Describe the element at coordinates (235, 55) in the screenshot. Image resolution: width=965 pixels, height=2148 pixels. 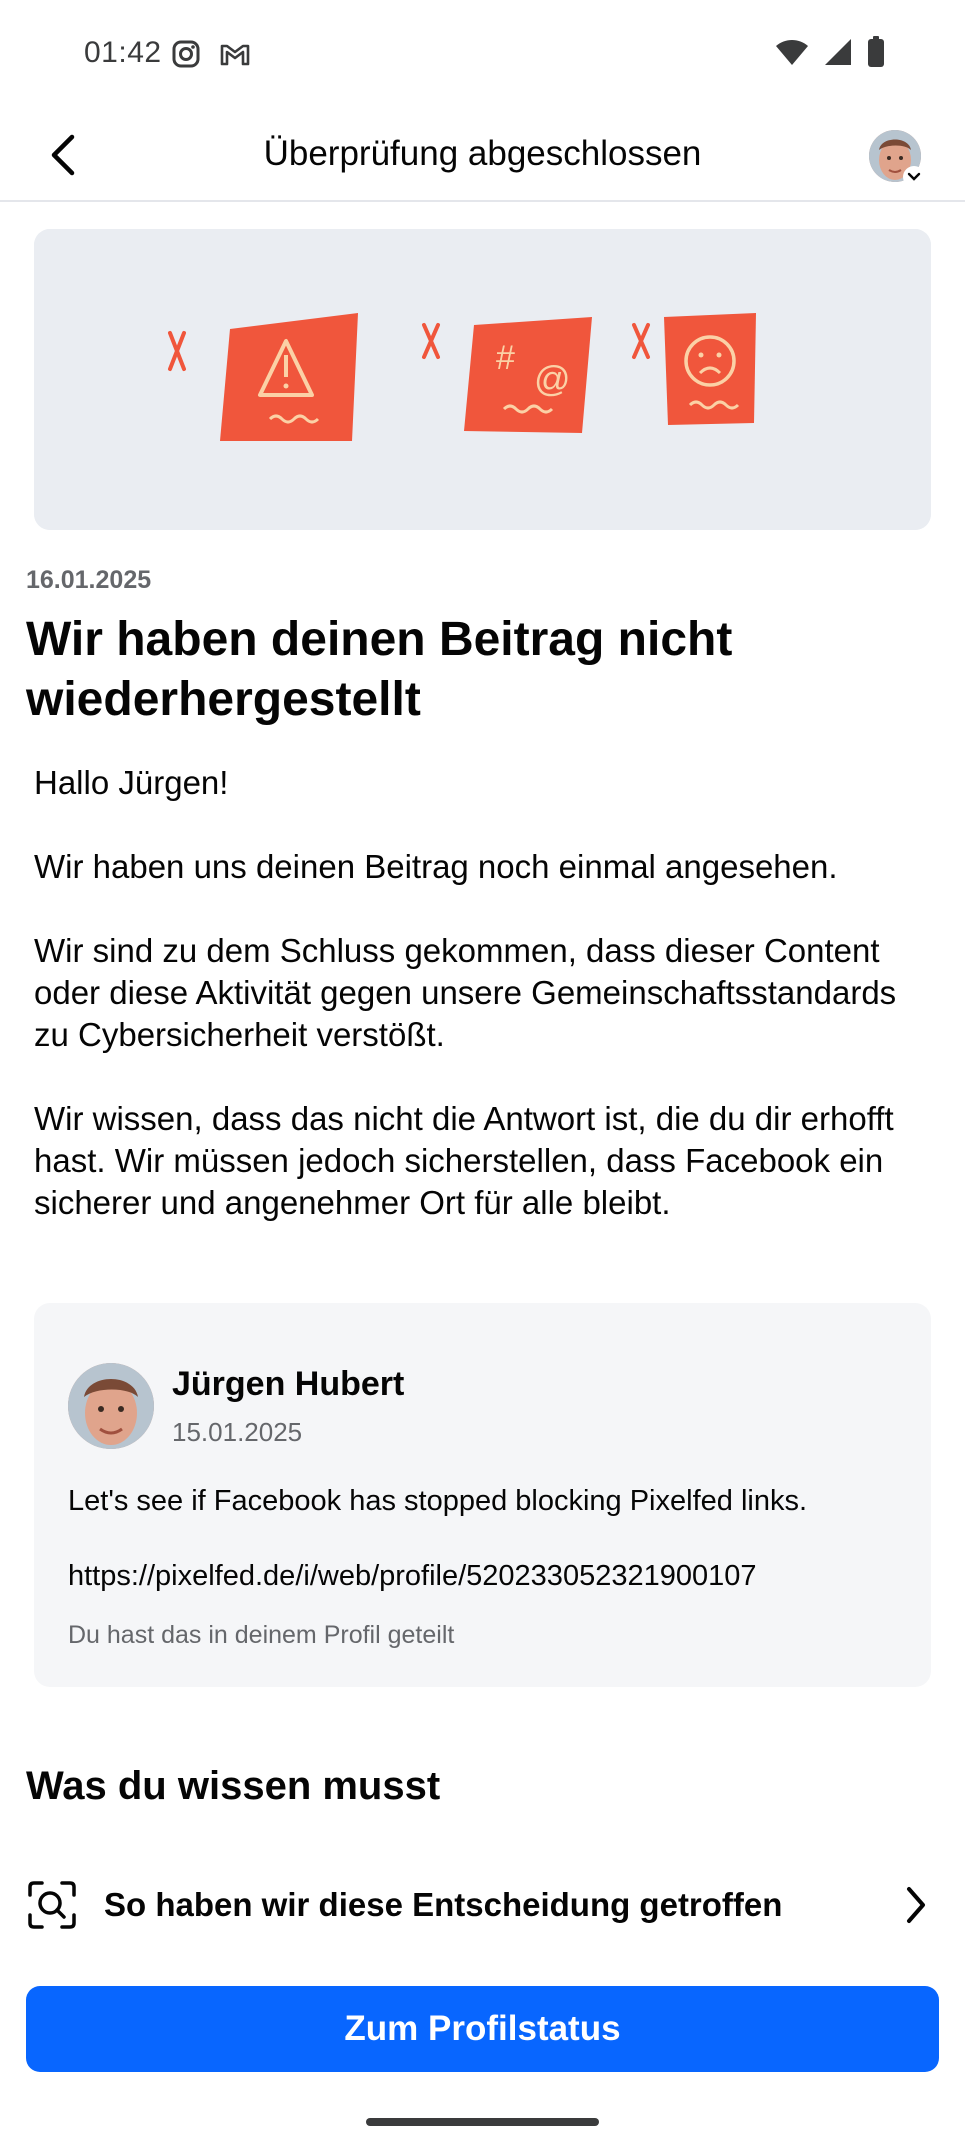
I see `gmail-icon` at that location.